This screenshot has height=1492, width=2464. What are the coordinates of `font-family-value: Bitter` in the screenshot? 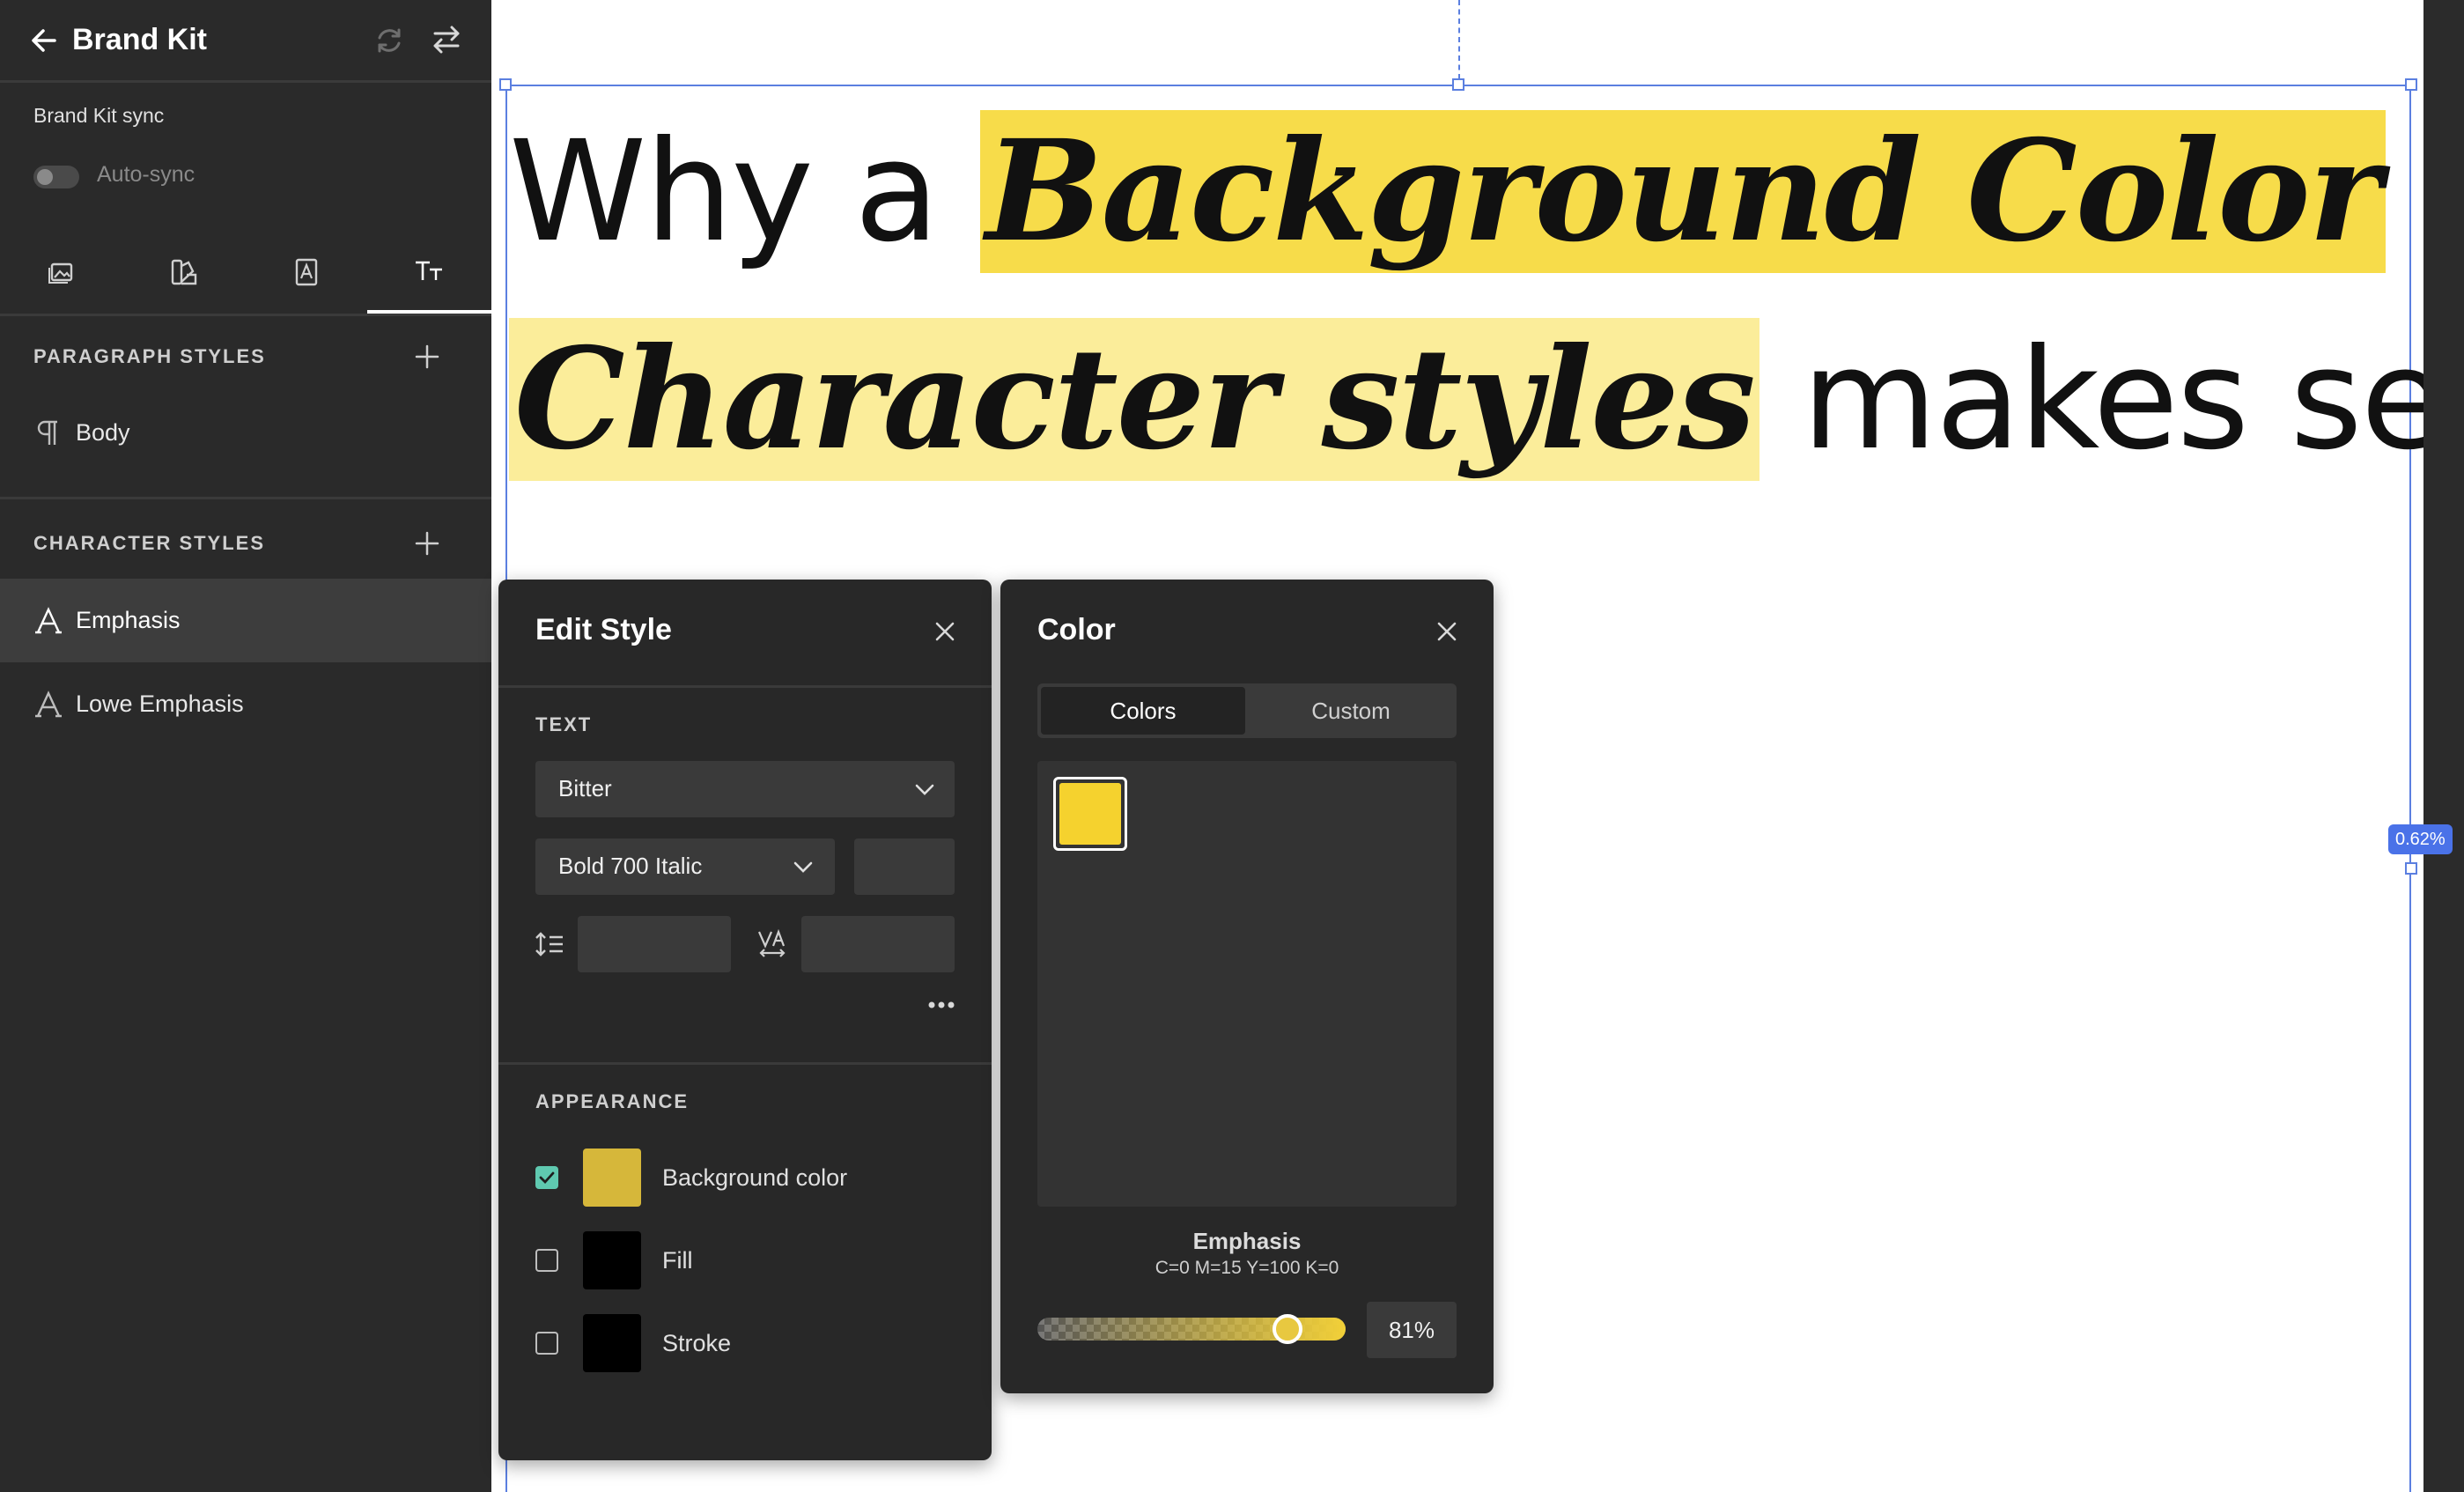 It's located at (585, 788).